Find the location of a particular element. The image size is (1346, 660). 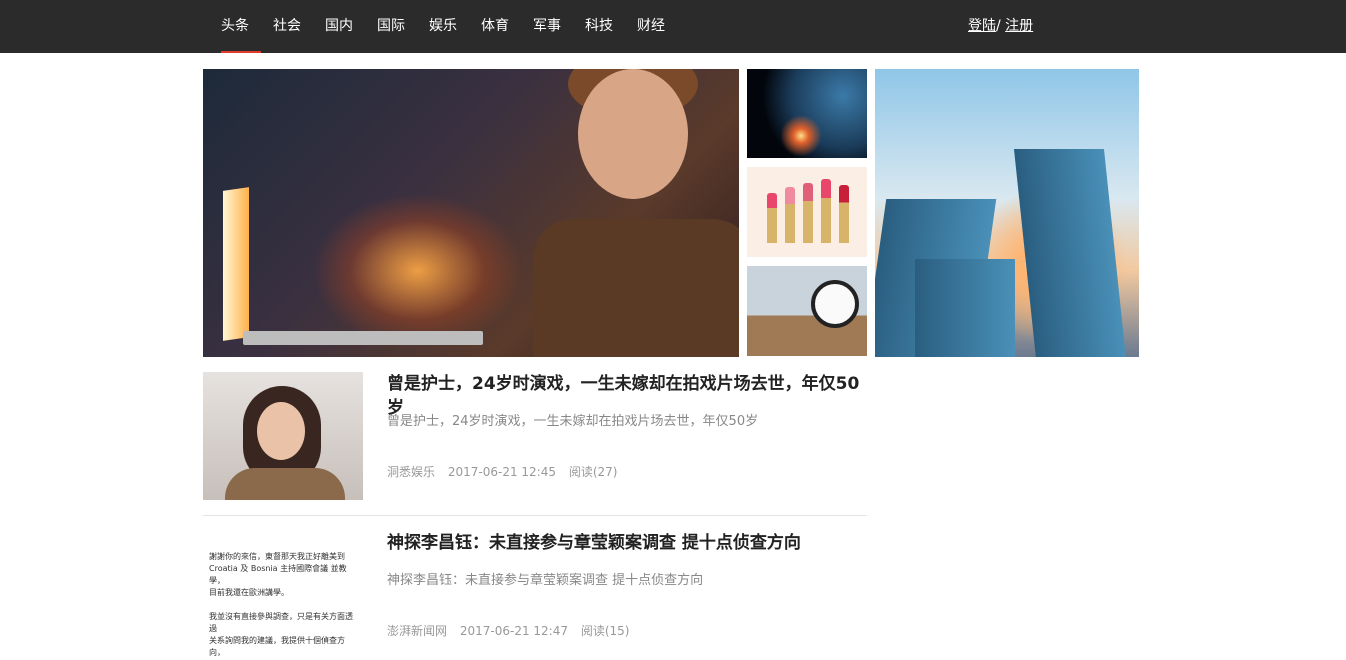

article-meta: 澎湃新闻网 2017-06-21 12:47 阅读(15) is located at coordinates (512, 630).